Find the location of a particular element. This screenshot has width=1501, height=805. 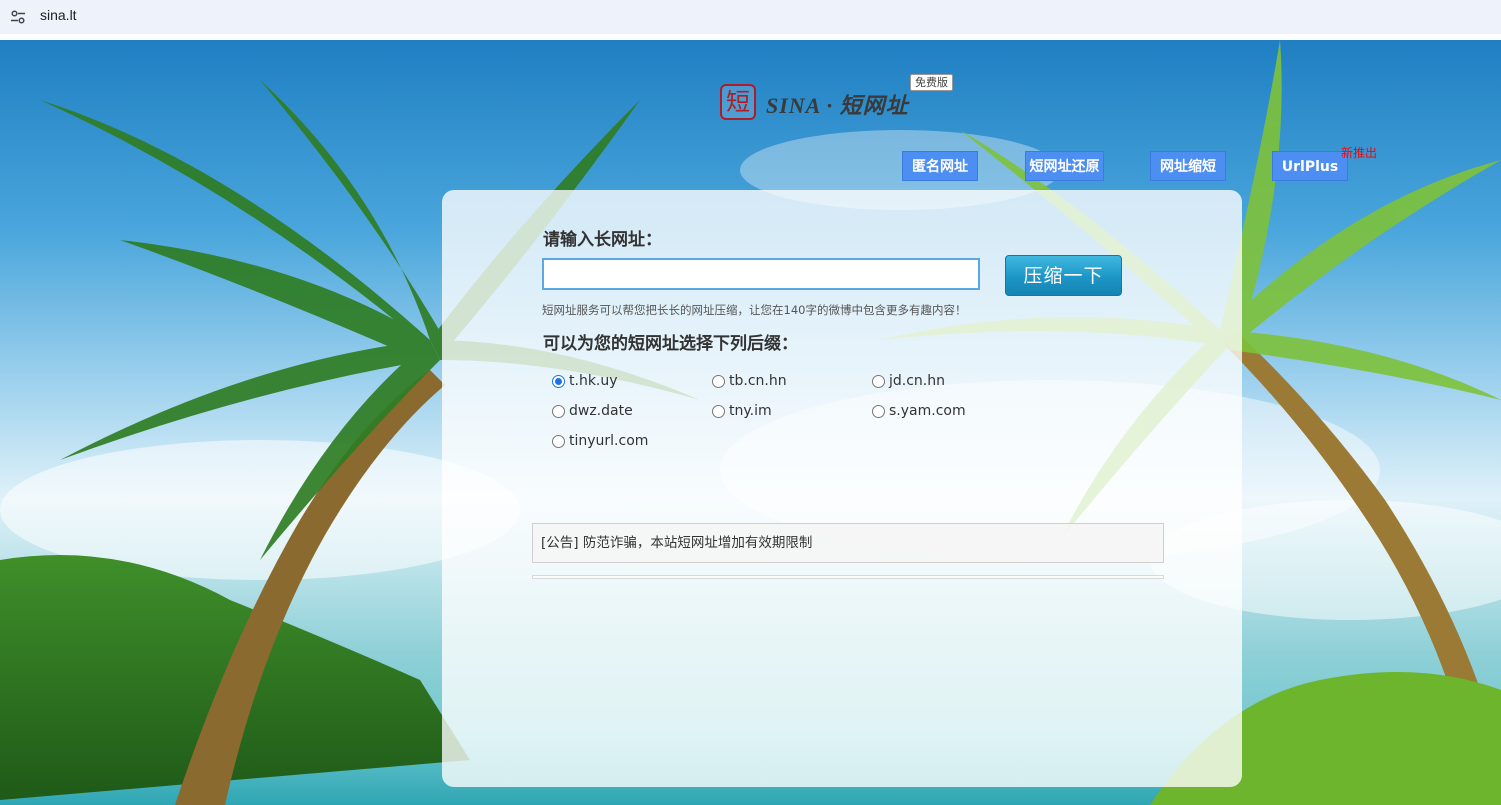

suffix-heading: 可以为您的短网址选择下列后缀： is located at coordinates (670, 344).